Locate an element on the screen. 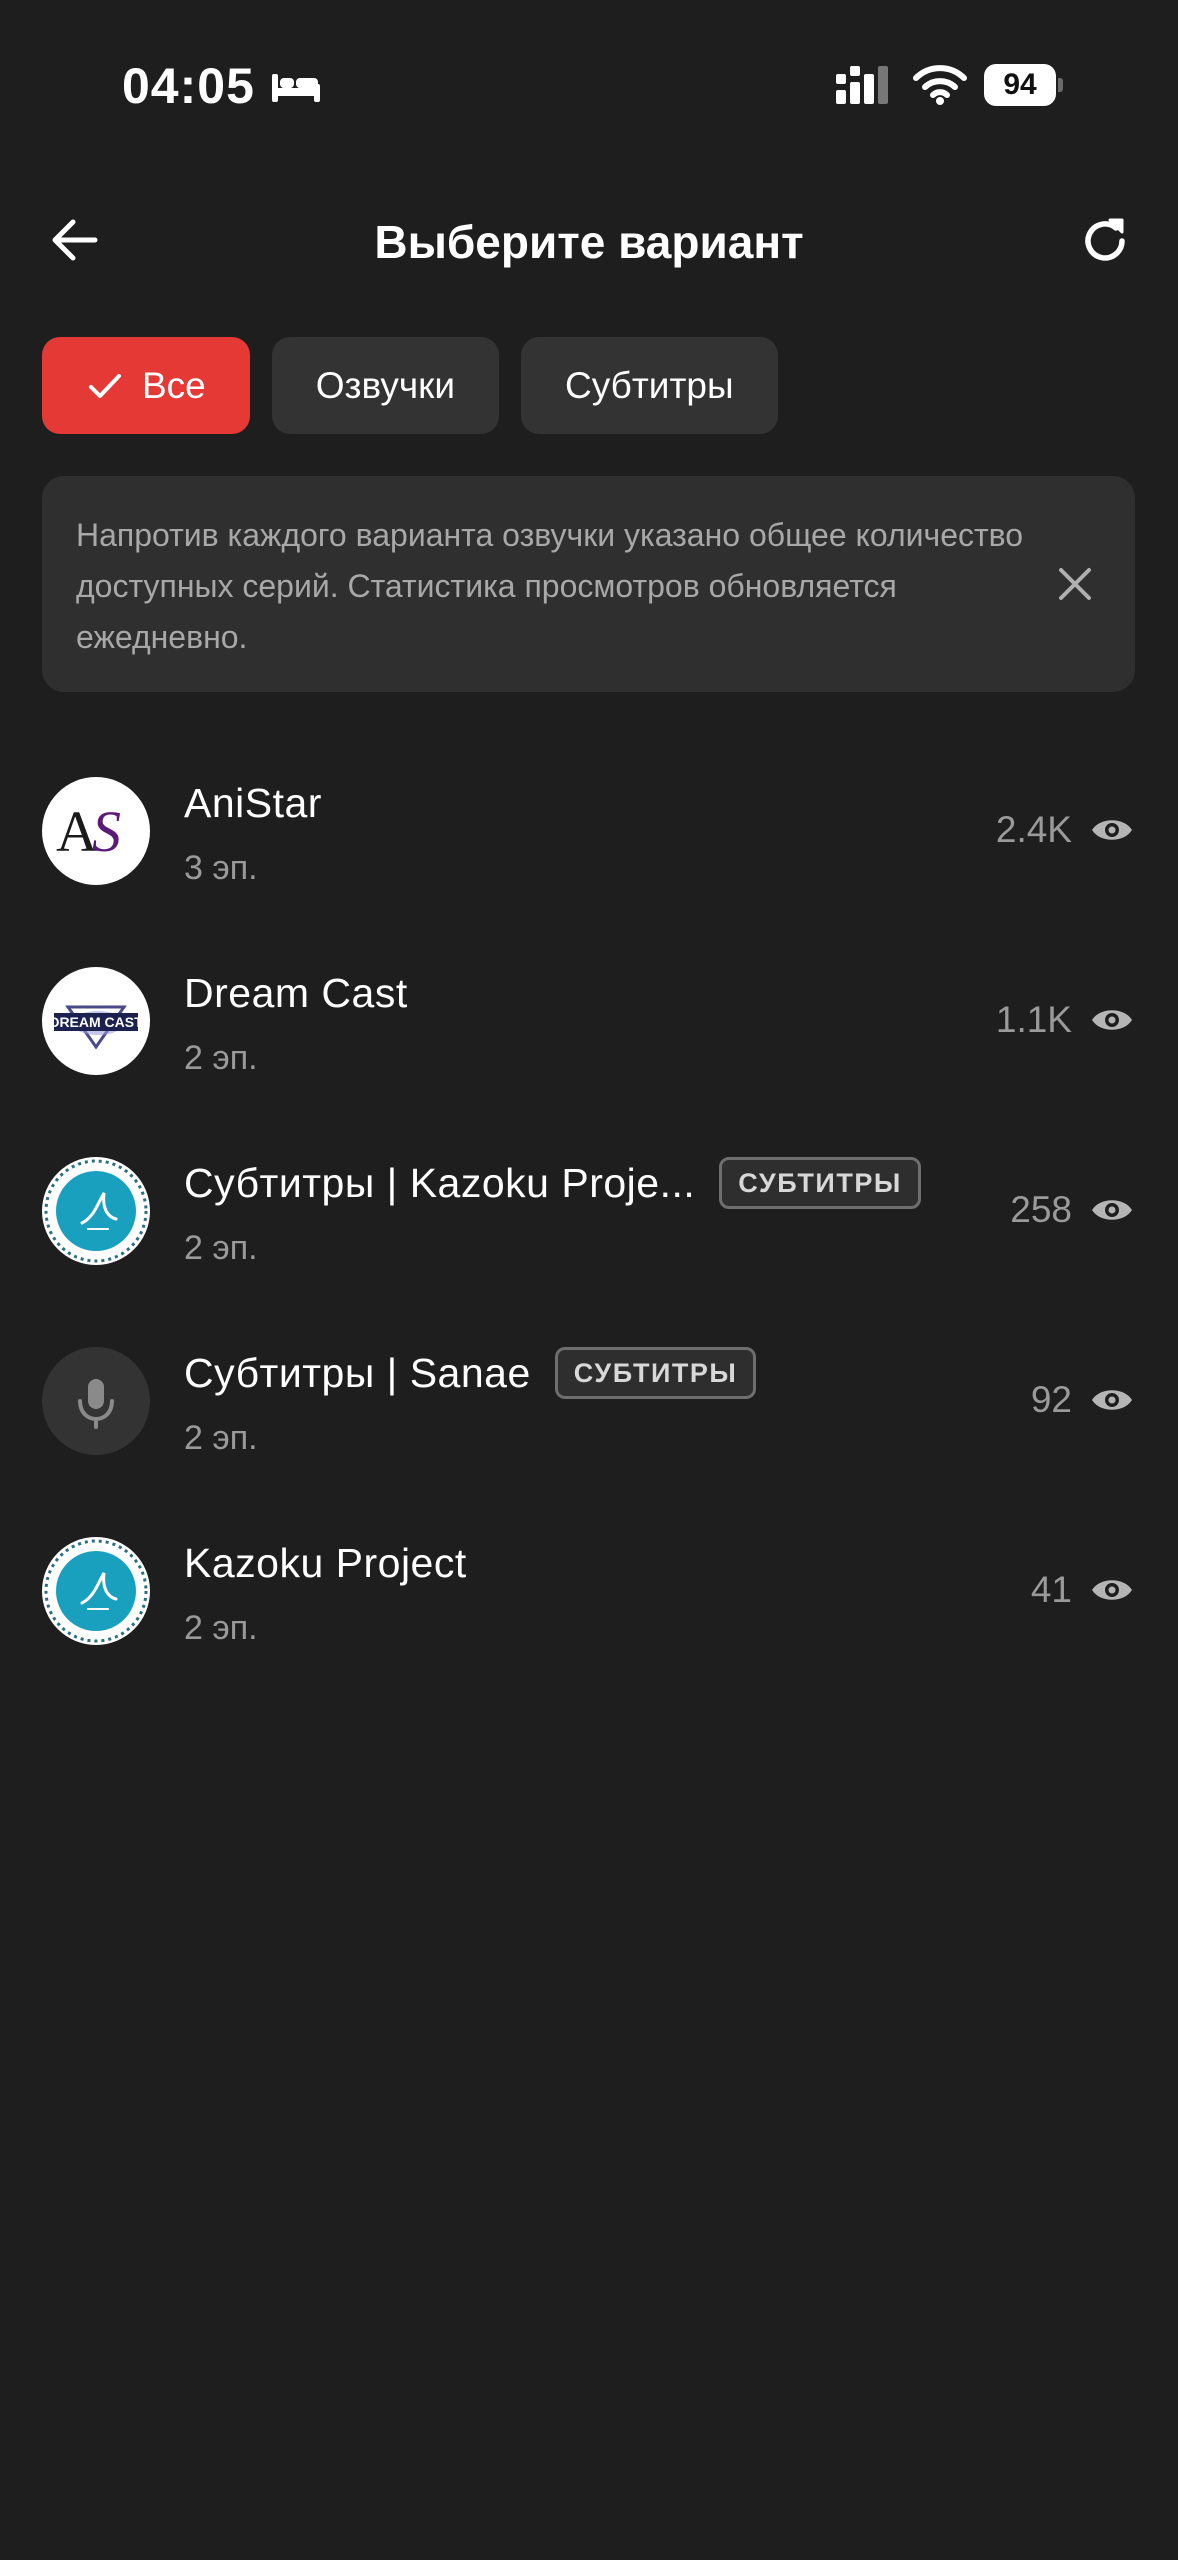 Image resolution: width=1178 pixels, height=2560 pixels. item-title-row: Kazoku Project is located at coordinates (325, 1563).